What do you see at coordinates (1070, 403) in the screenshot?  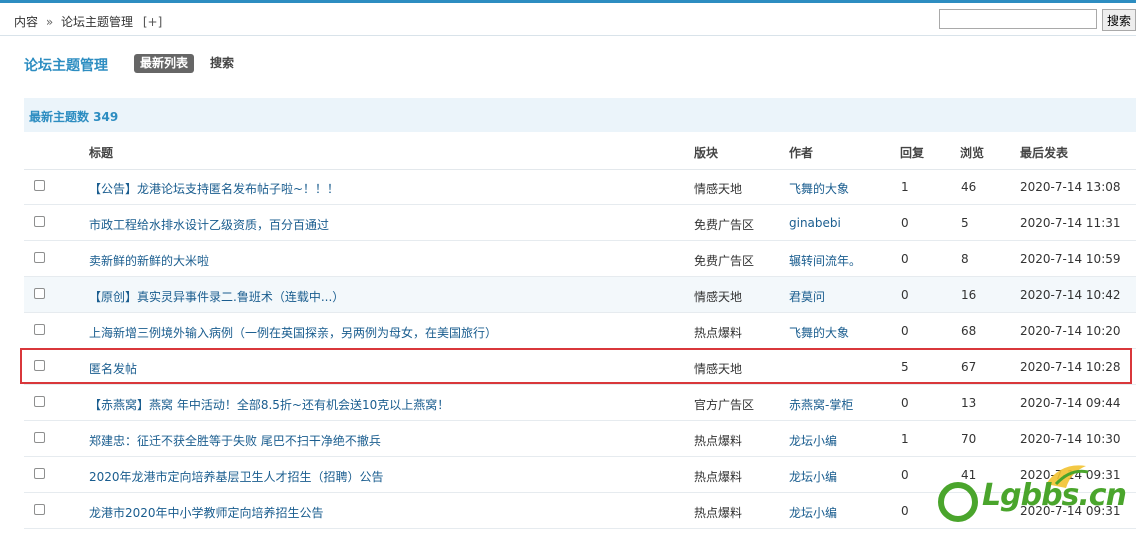 I see `last-post-time: 2020-7-14 09:44` at bounding box center [1070, 403].